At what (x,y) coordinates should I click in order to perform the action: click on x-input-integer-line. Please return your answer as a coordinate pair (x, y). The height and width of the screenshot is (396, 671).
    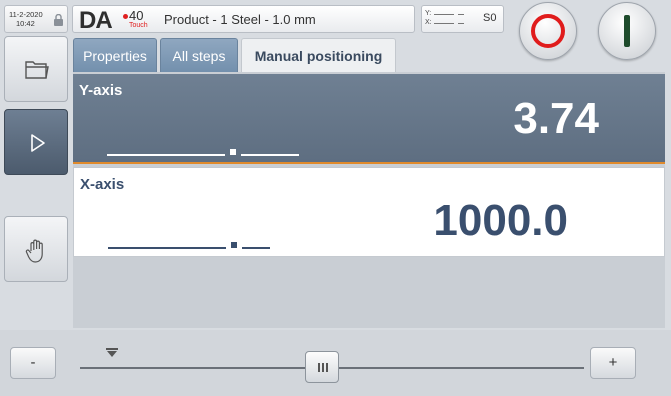
    Looking at the image, I should click on (167, 248).